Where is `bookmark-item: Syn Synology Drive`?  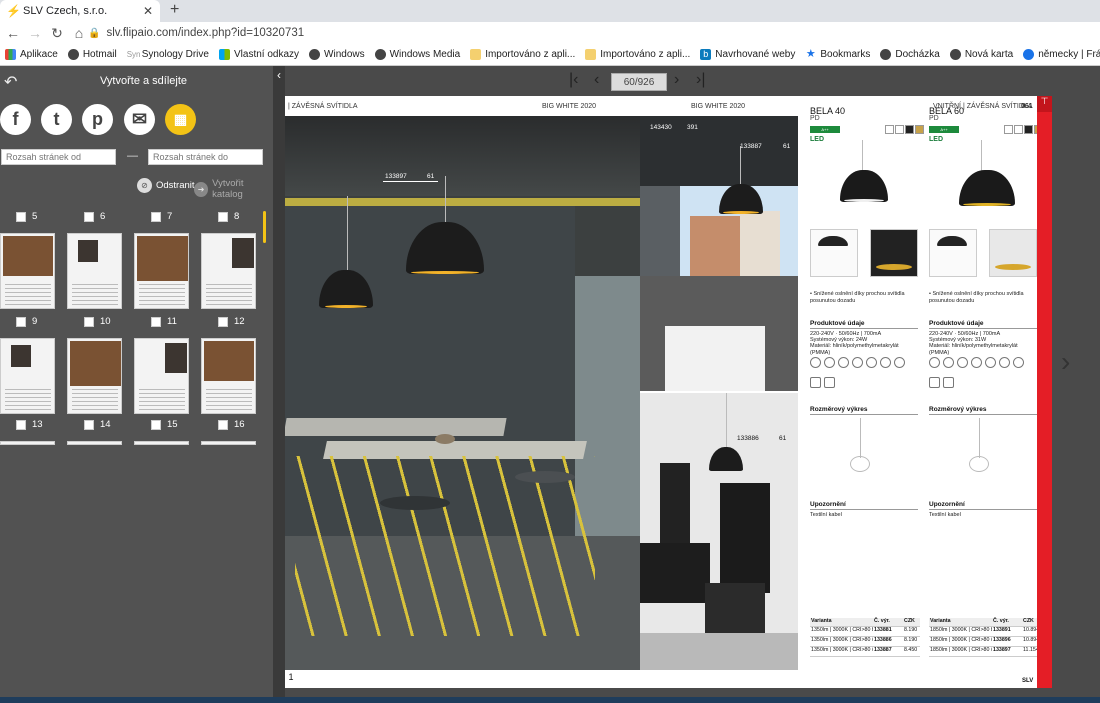
bookmark-item: Syn Synology Drive is located at coordinates (168, 54).